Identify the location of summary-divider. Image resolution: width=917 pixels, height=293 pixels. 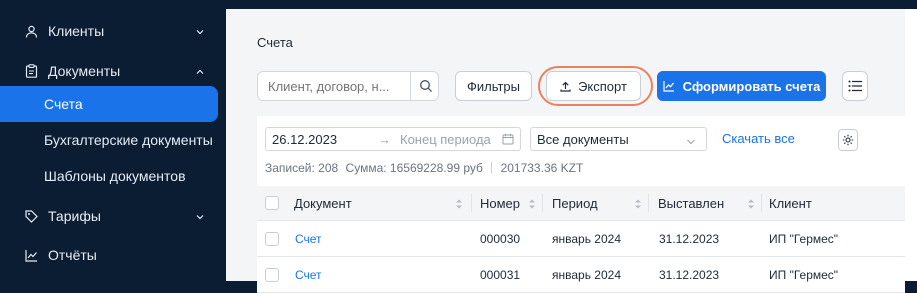
(492, 167).